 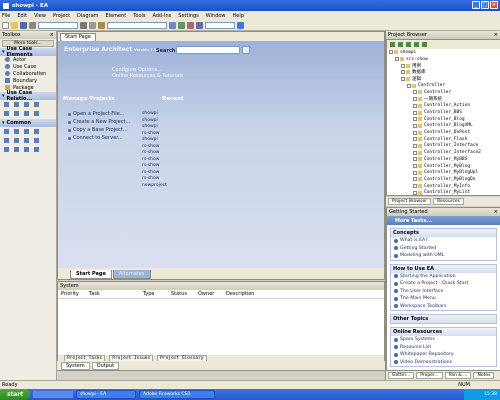 I want to click on move-down-icon, so click(x=424, y=44).